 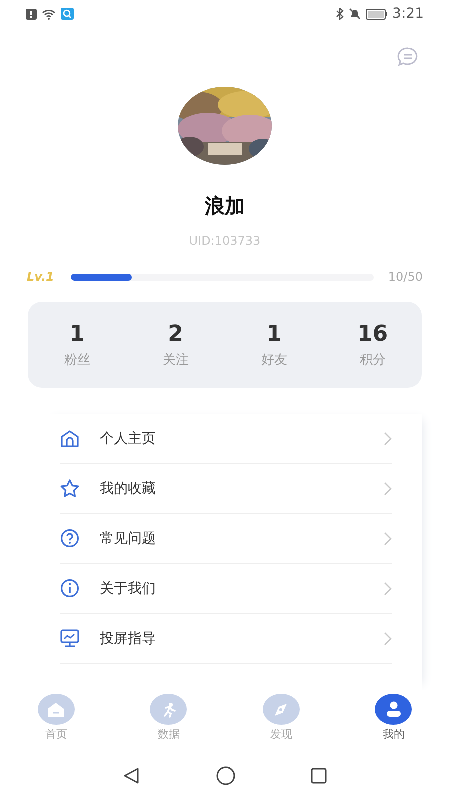 What do you see at coordinates (354, 14) in the screenshot?
I see `bell-off-icon` at bounding box center [354, 14].